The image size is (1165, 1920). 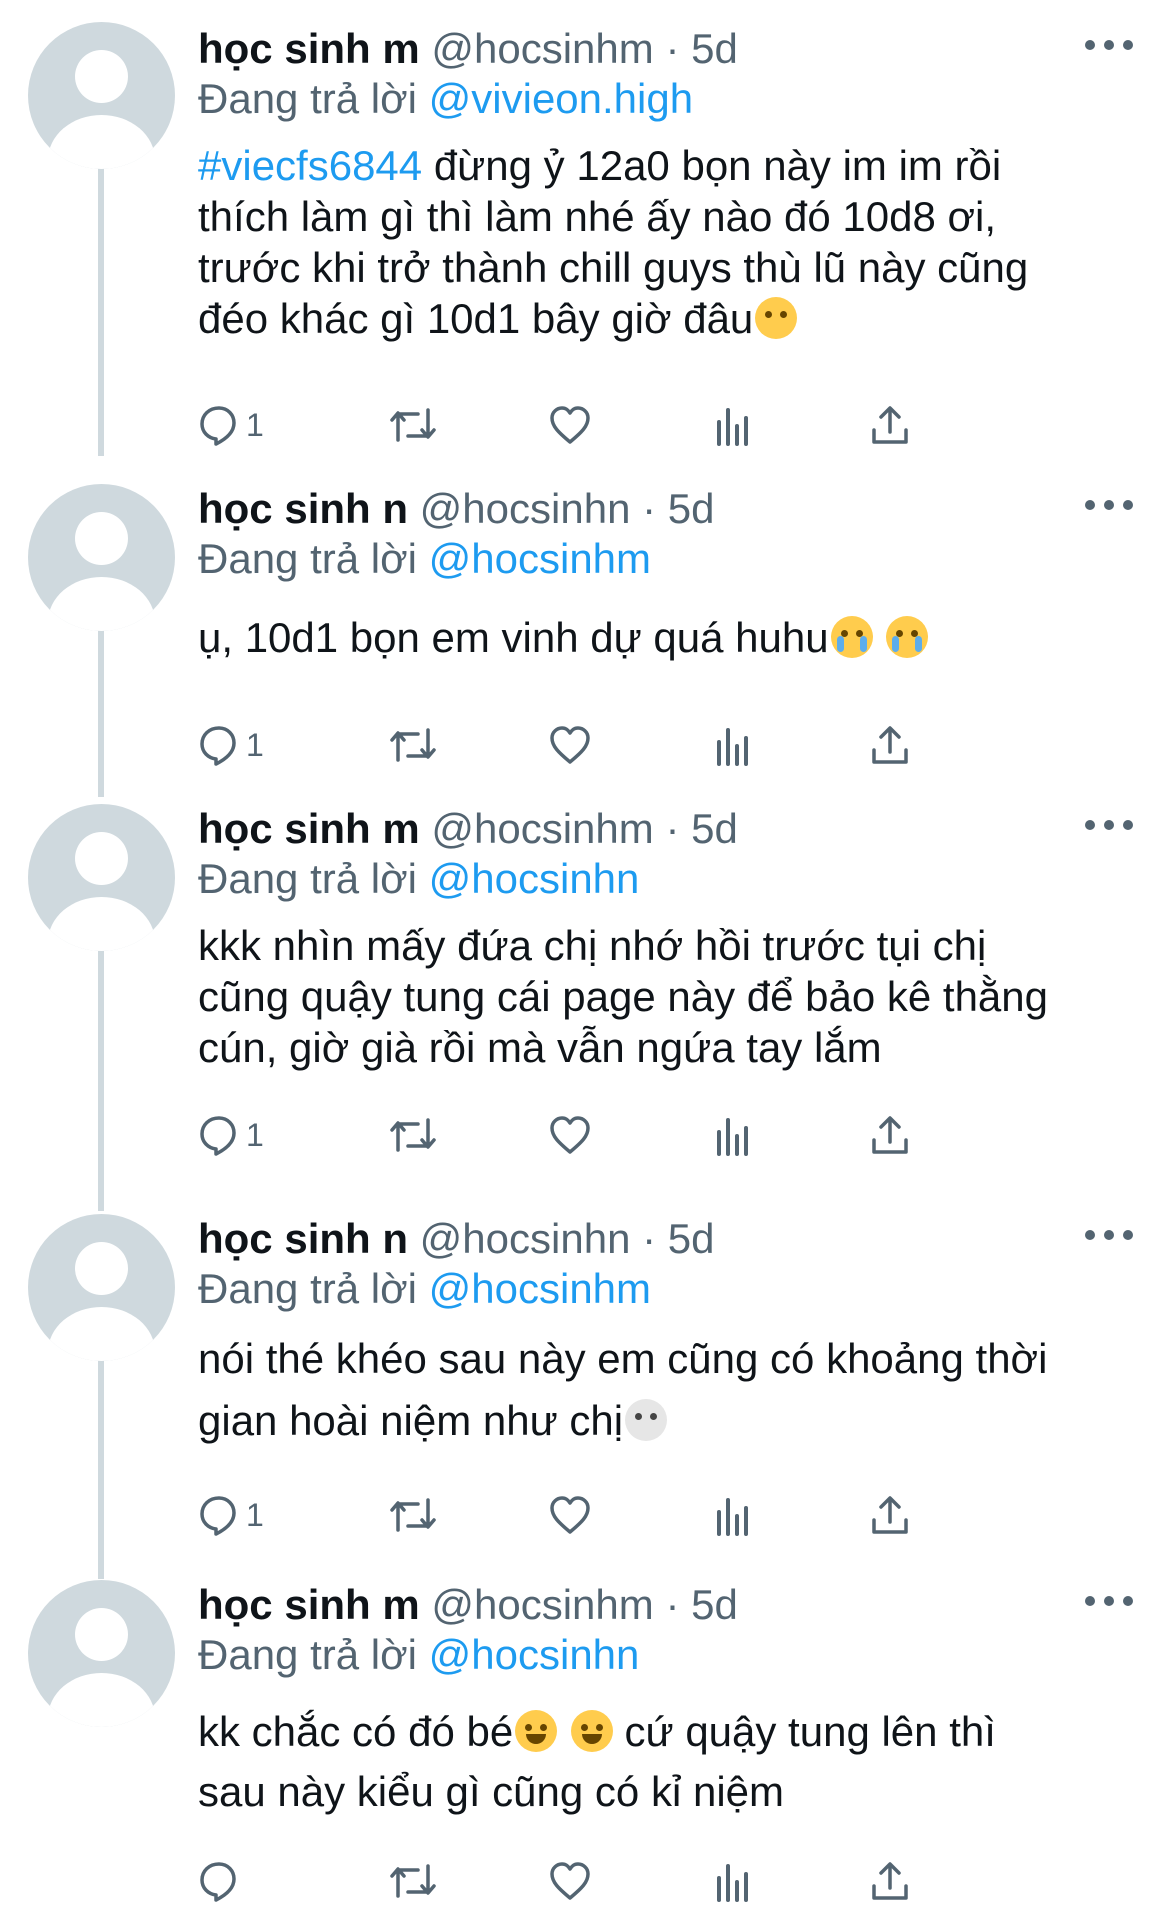 I want to click on loudly-crying-face-emoji, so click(x=851, y=637).